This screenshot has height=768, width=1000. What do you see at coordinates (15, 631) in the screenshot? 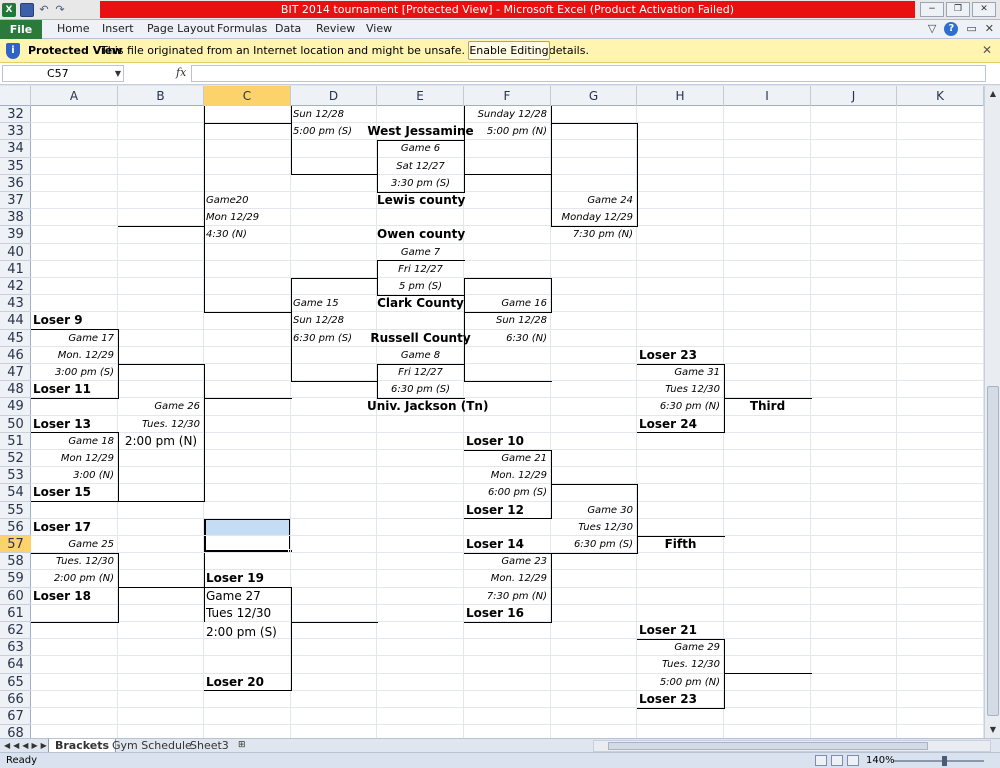
I see `row-header-62: 62` at bounding box center [15, 631].